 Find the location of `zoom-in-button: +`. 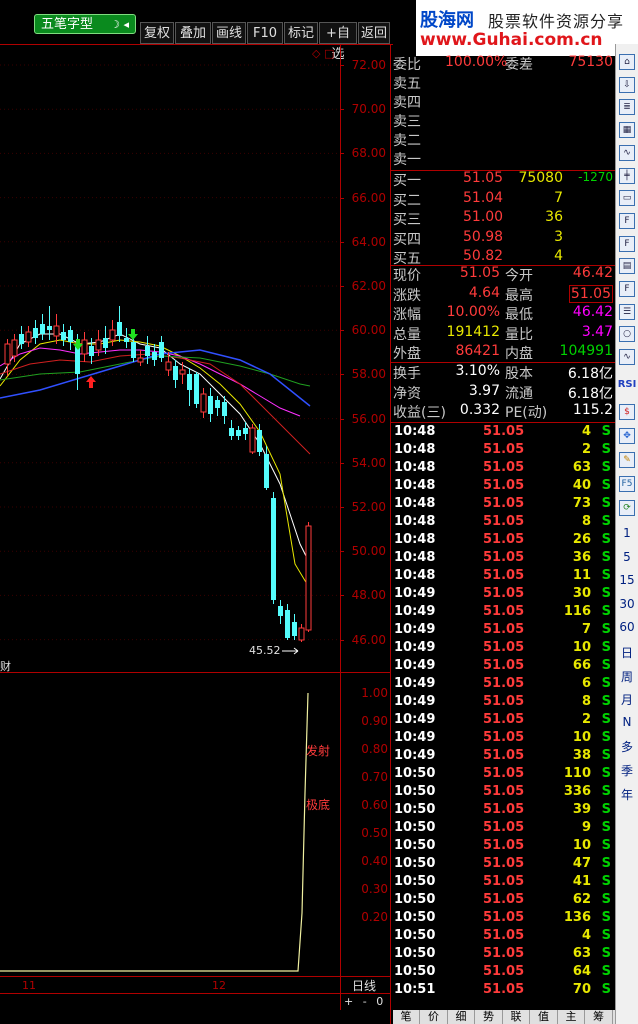

zoom-in-button: + is located at coordinates (348, 1001).